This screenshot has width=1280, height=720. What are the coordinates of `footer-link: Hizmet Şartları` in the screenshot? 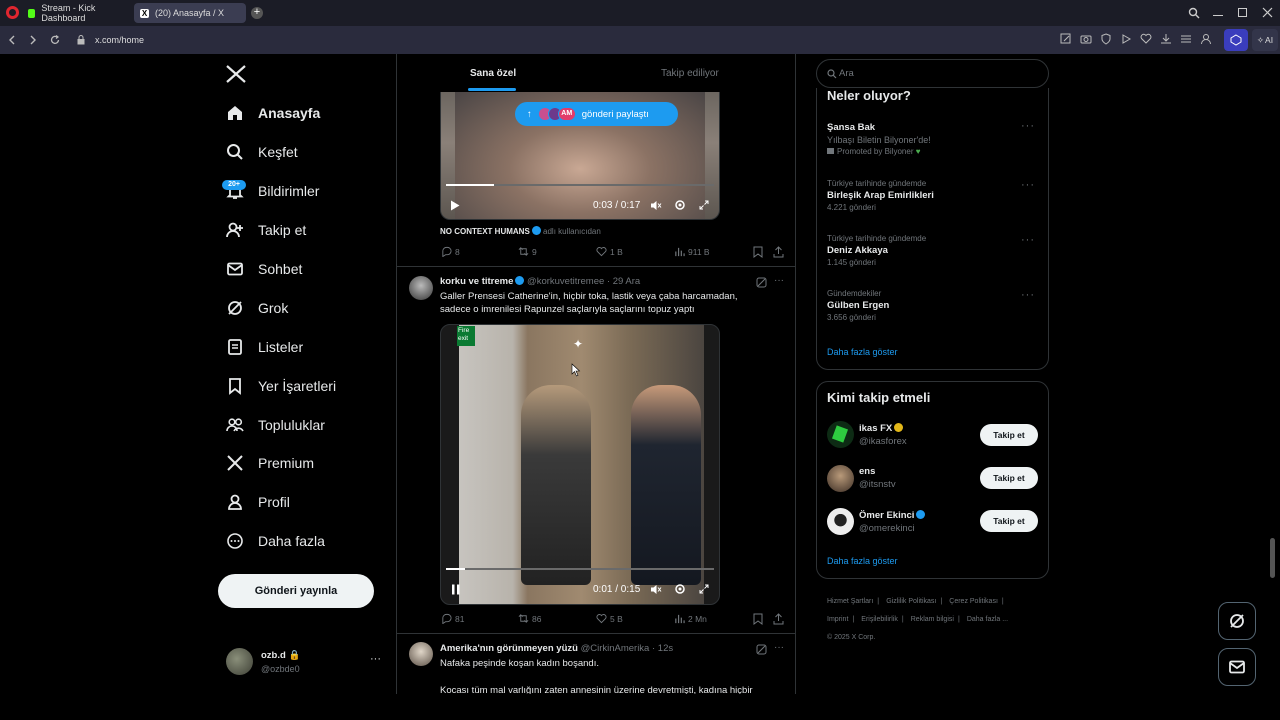 It's located at (850, 601).